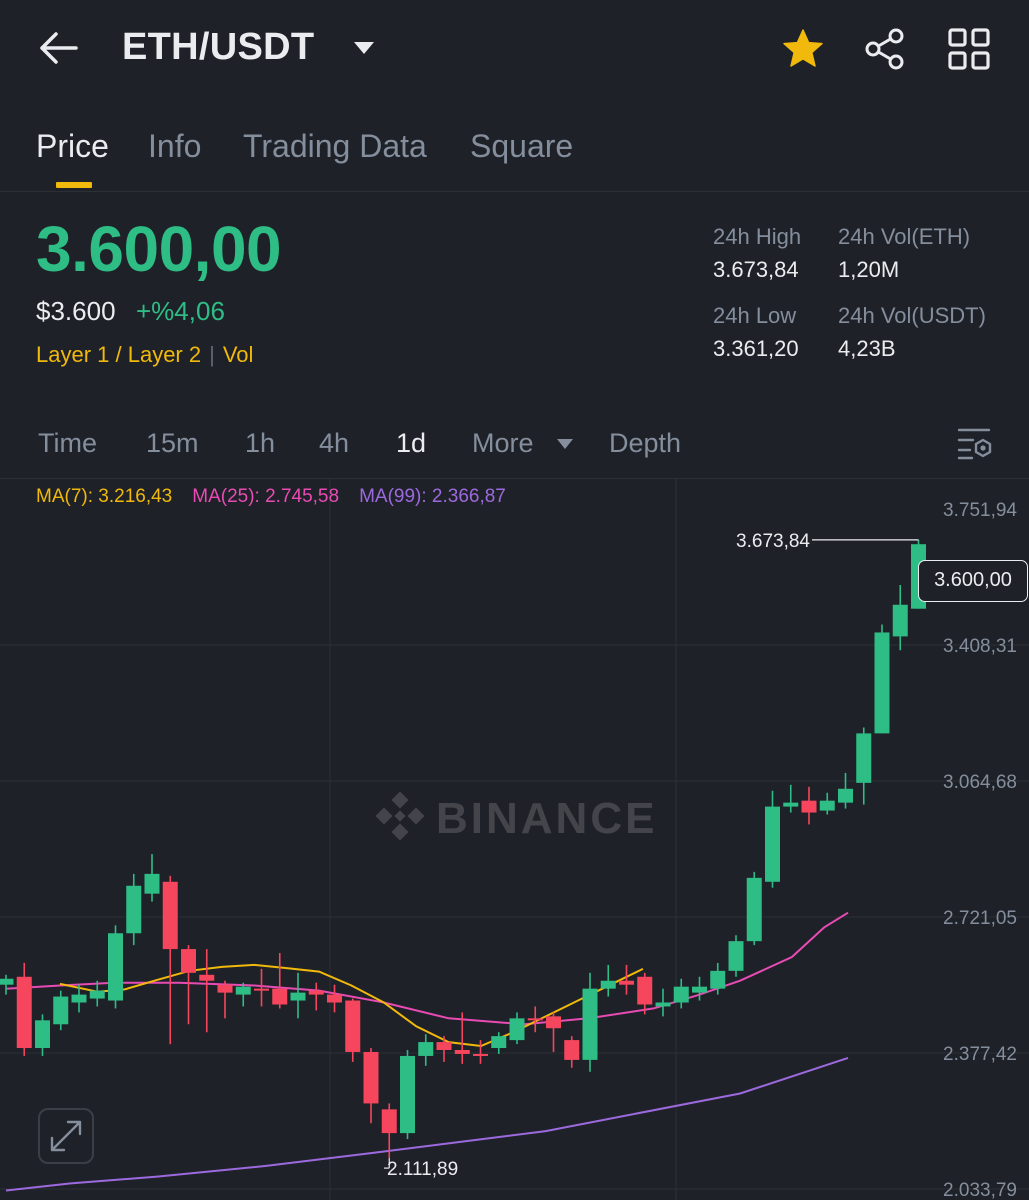 Image resolution: width=1029 pixels, height=1200 pixels. I want to click on expand-chart-button, so click(66, 1136).